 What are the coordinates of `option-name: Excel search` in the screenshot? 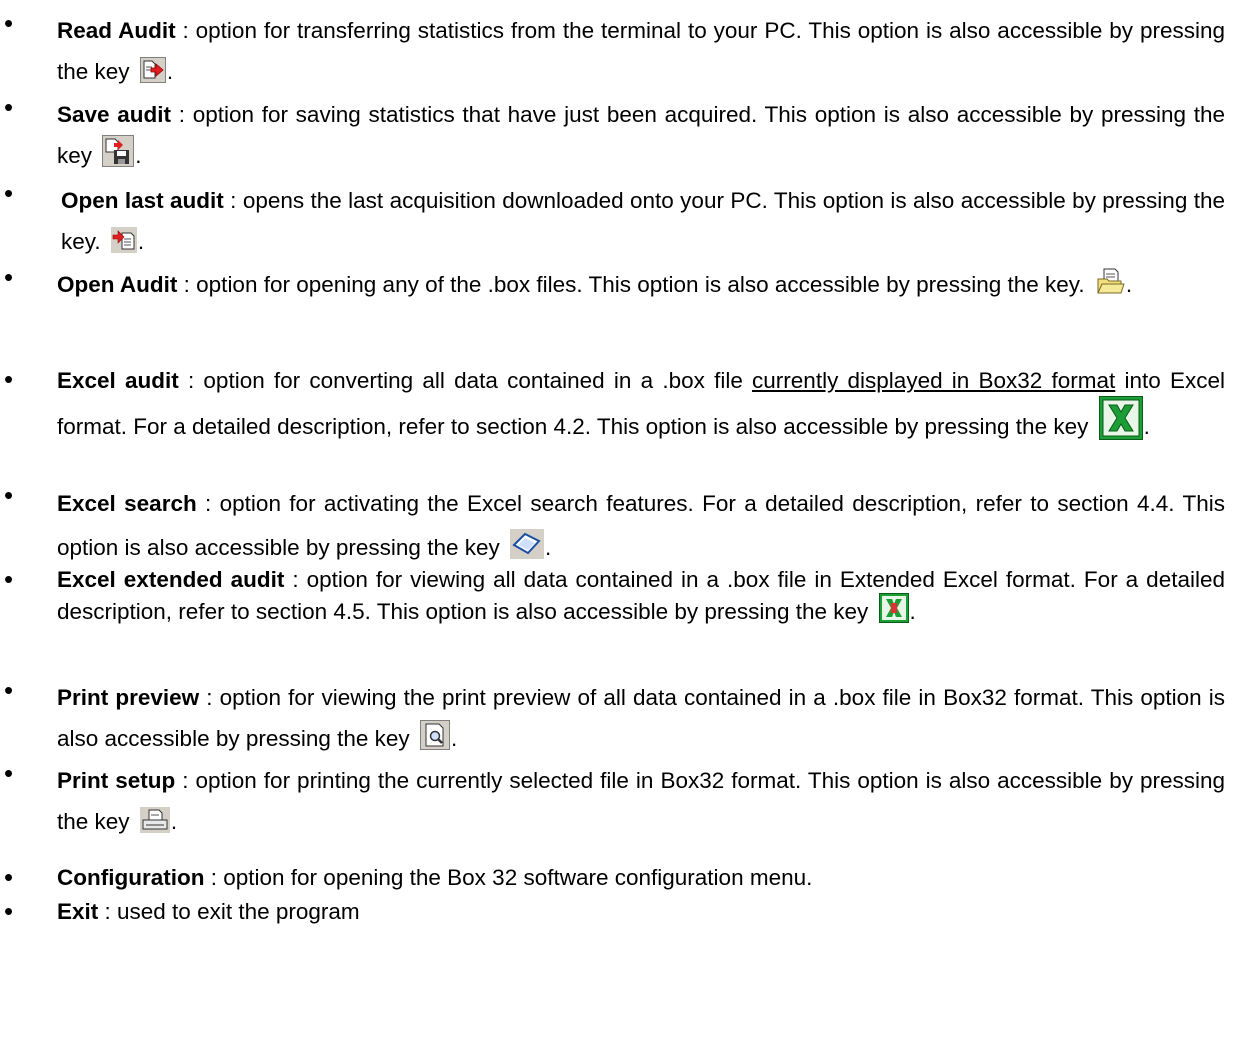 It's located at (127, 503).